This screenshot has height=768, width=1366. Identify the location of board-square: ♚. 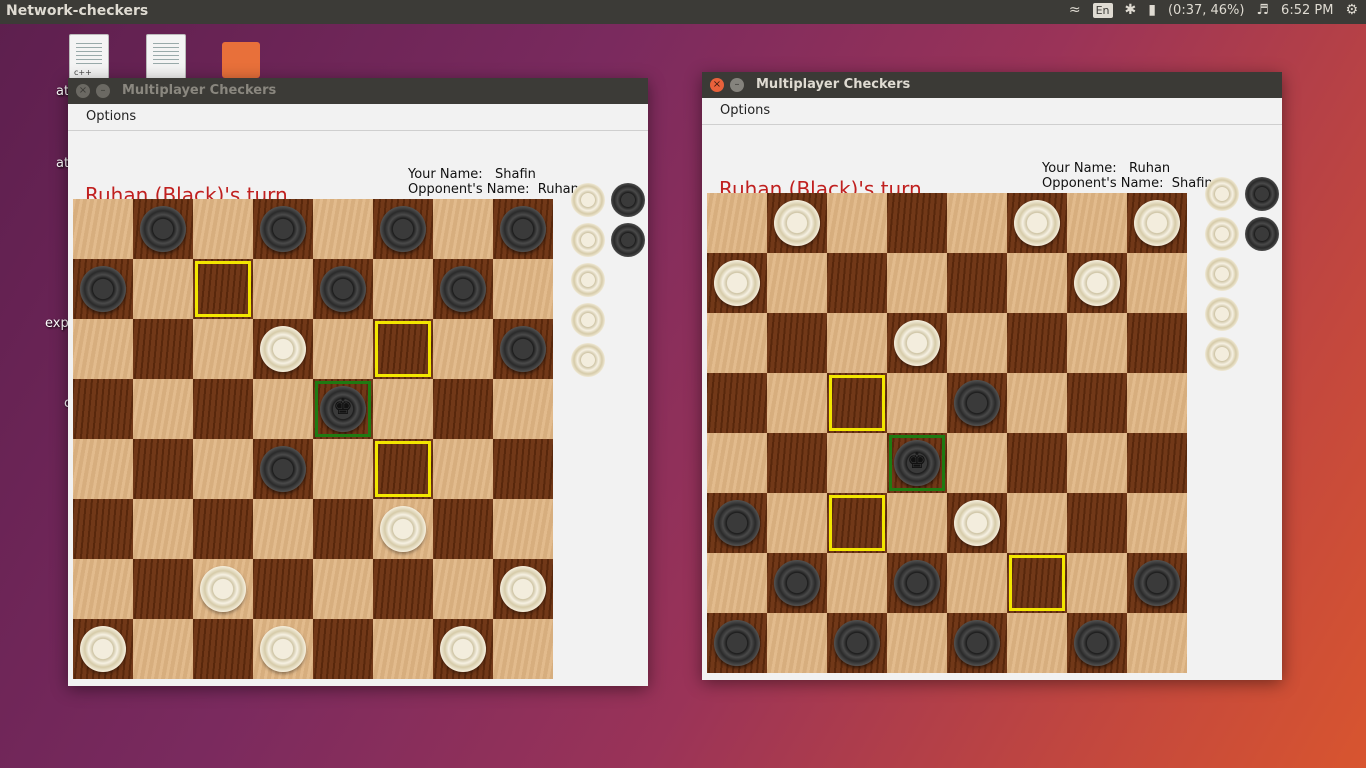
(917, 463).